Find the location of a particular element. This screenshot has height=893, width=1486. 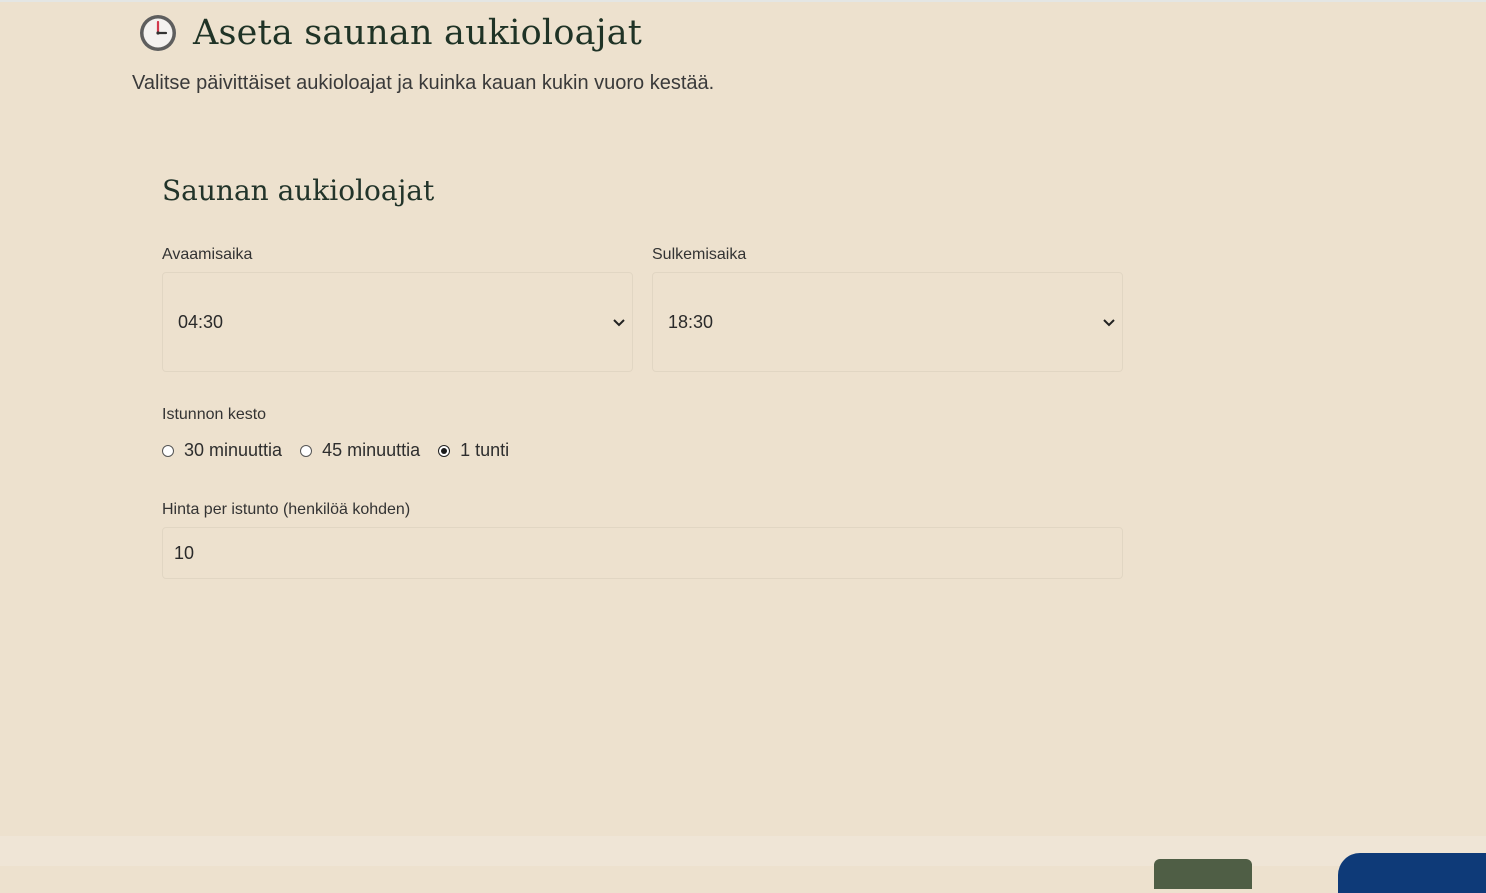

top-border is located at coordinates (743, 1).